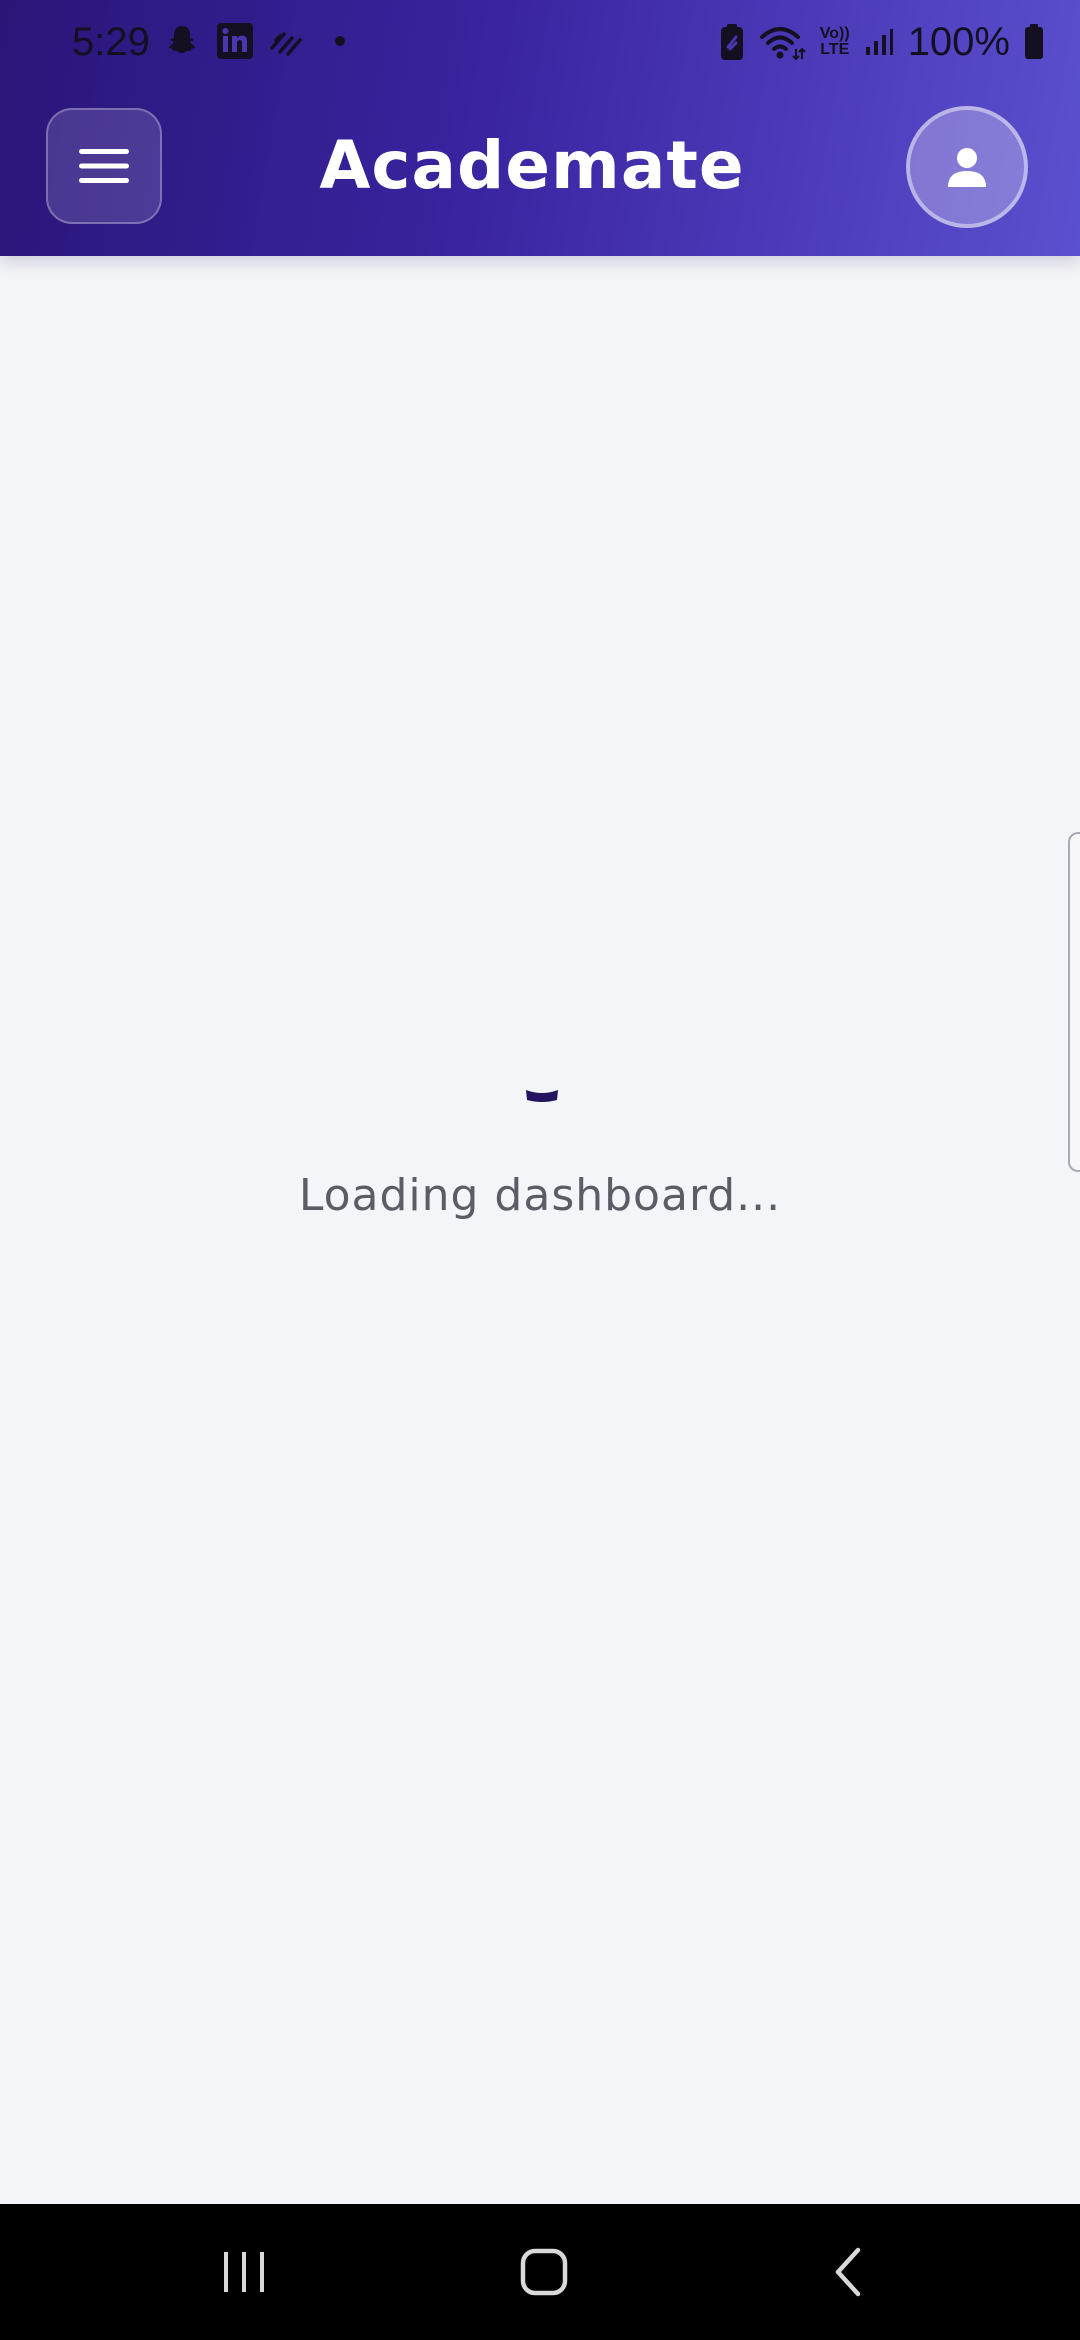 Image resolution: width=1080 pixels, height=2340 pixels. What do you see at coordinates (182, 40) in the screenshot?
I see `snapchat-icon` at bounding box center [182, 40].